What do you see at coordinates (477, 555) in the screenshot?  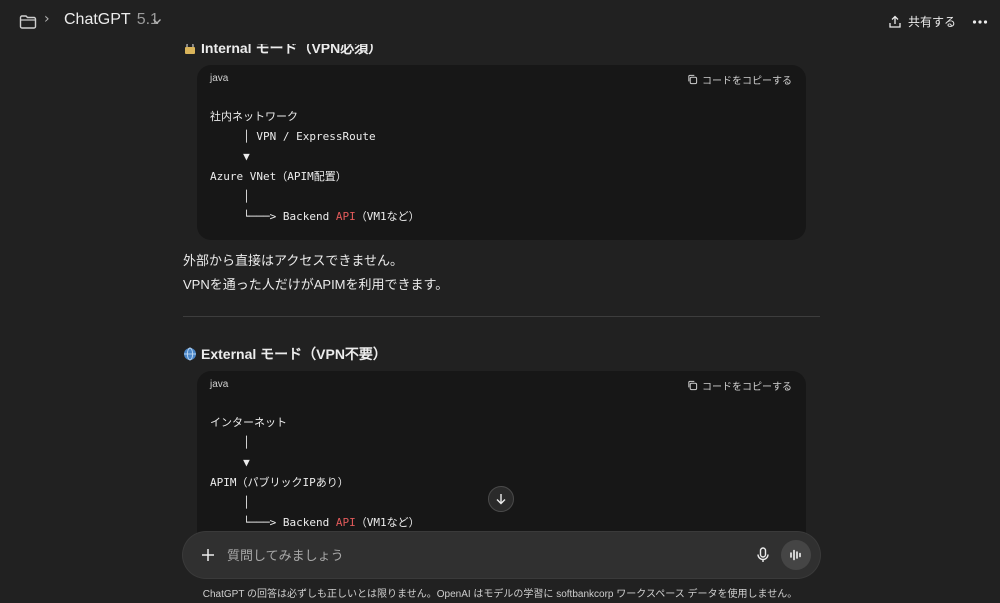 I see `message-input` at bounding box center [477, 555].